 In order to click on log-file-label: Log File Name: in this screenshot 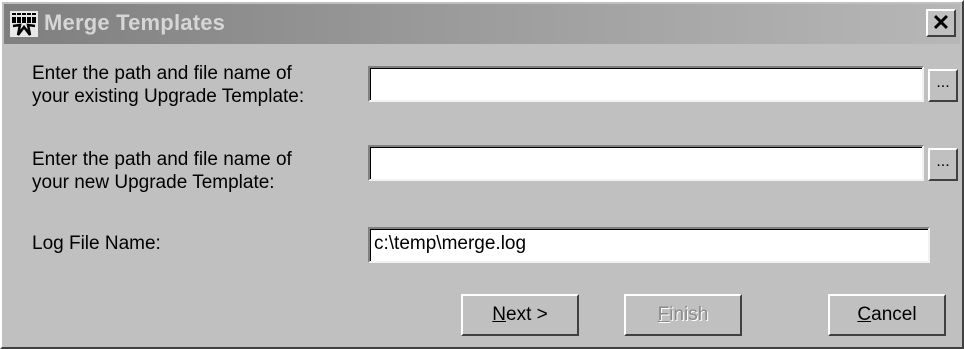, I will do `click(96, 243)`.